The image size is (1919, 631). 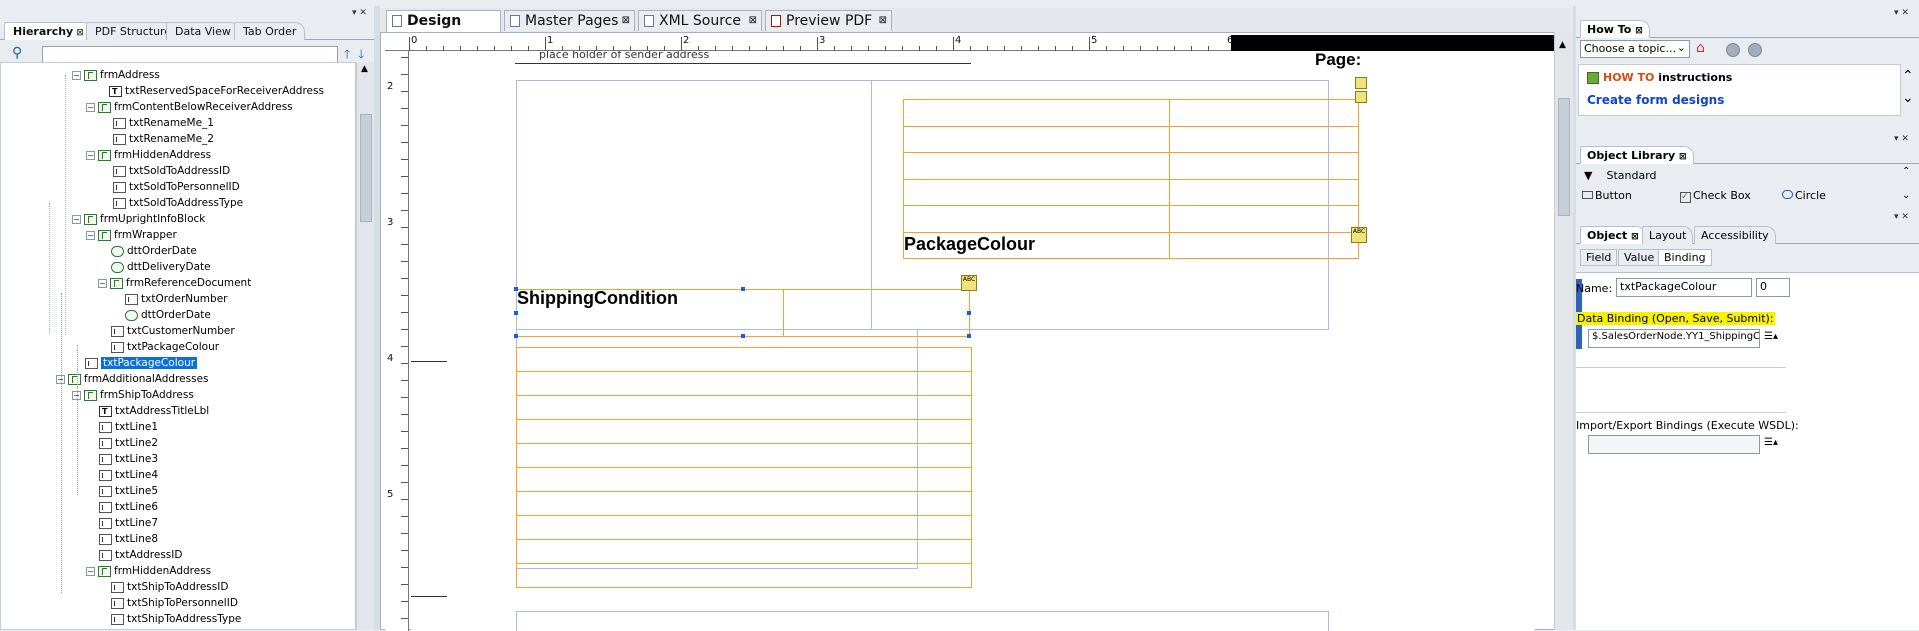 What do you see at coordinates (17, 53) in the screenshot?
I see `search-icon: ⚲` at bounding box center [17, 53].